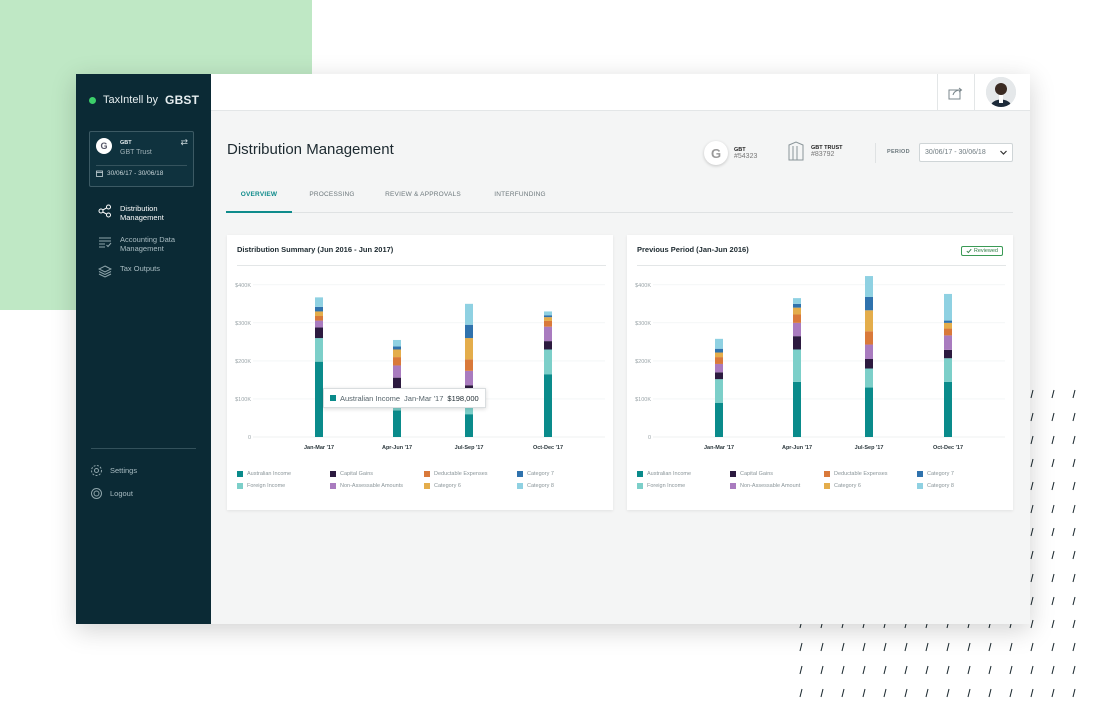  I want to click on logout-link: Logout, so click(111, 493).